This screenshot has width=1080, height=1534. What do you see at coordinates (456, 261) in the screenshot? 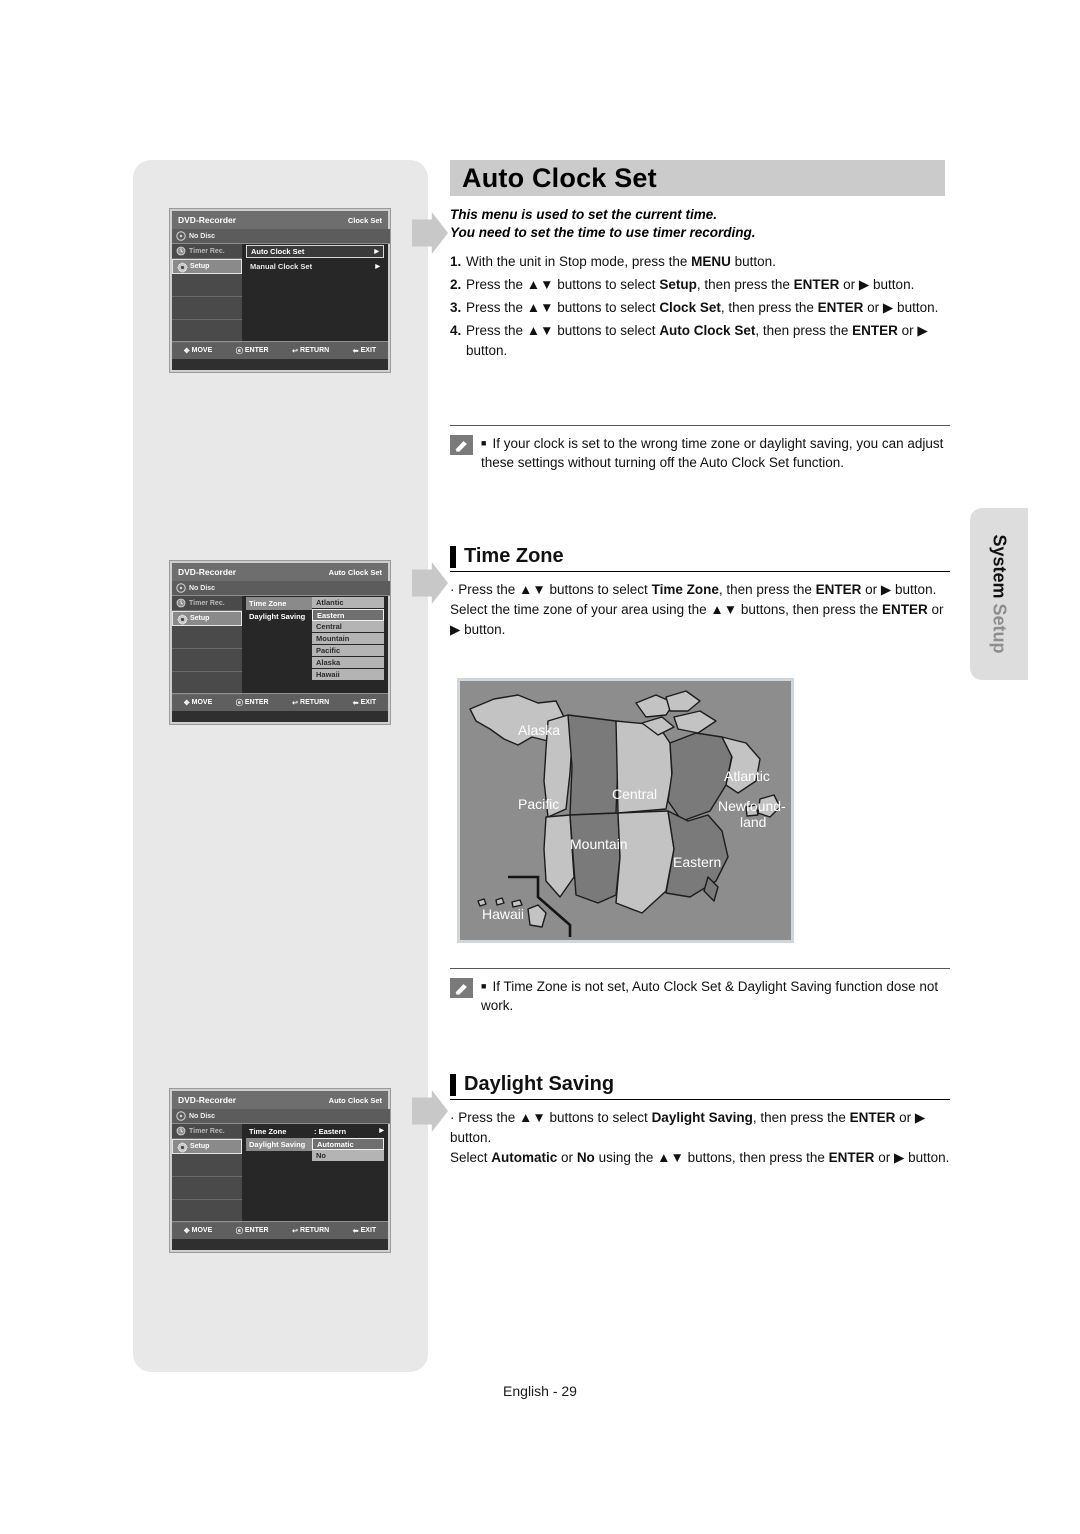
I see `step-number: 1.` at bounding box center [456, 261].